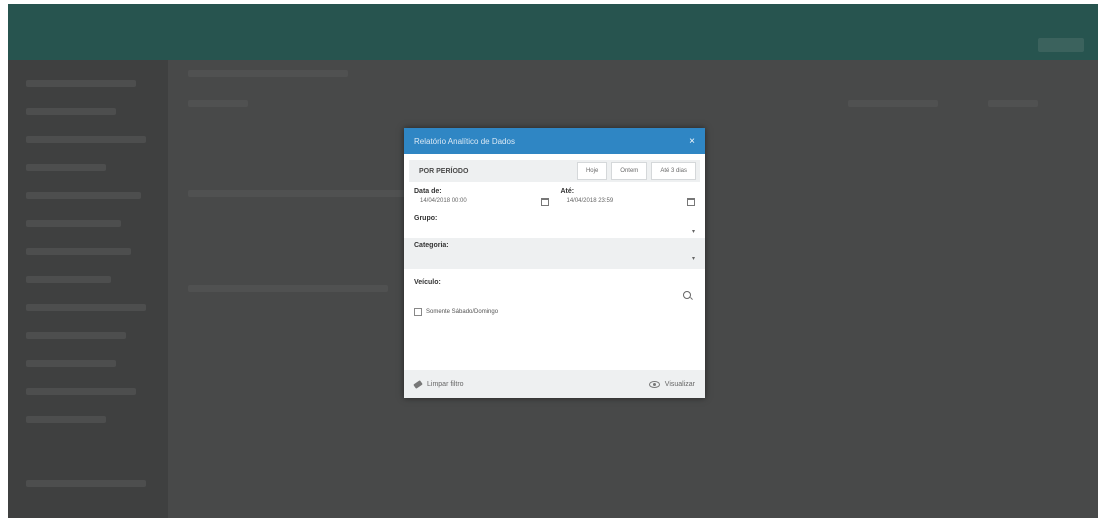 This screenshot has height=522, width=1103. Describe the element at coordinates (692, 141) in the screenshot. I see `close-button: ×` at that location.